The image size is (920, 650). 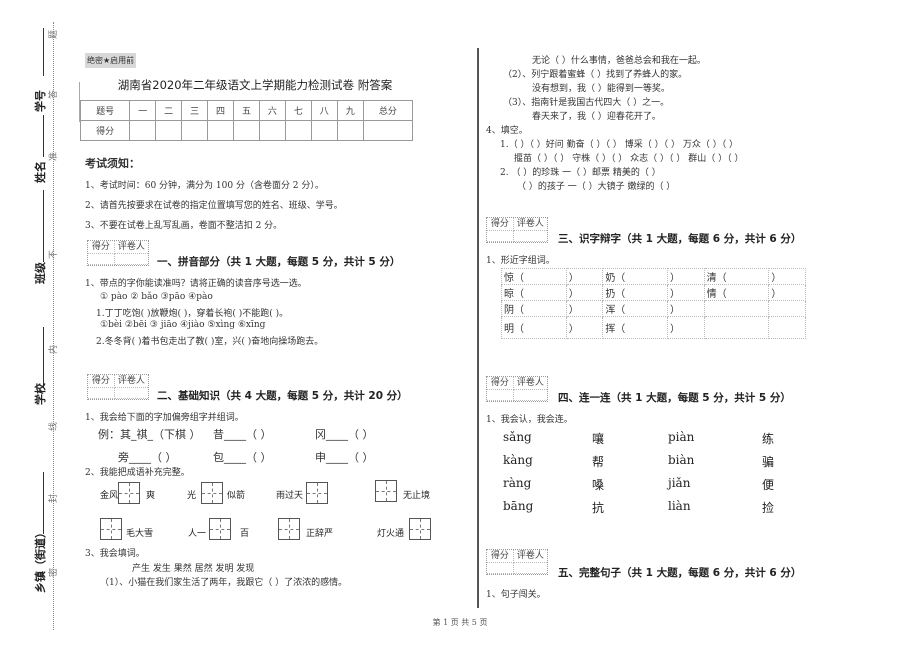 I want to click on character-item: 嗓, so click(x=598, y=484).